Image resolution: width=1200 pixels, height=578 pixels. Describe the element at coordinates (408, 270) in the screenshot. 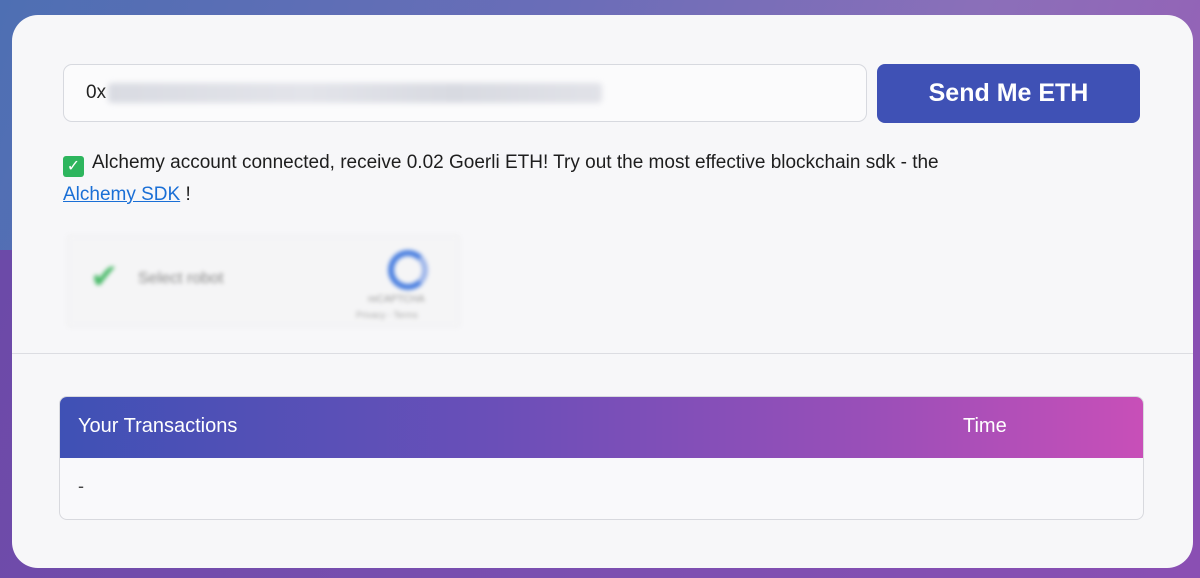

I see `recaptcha-logo-icon` at that location.